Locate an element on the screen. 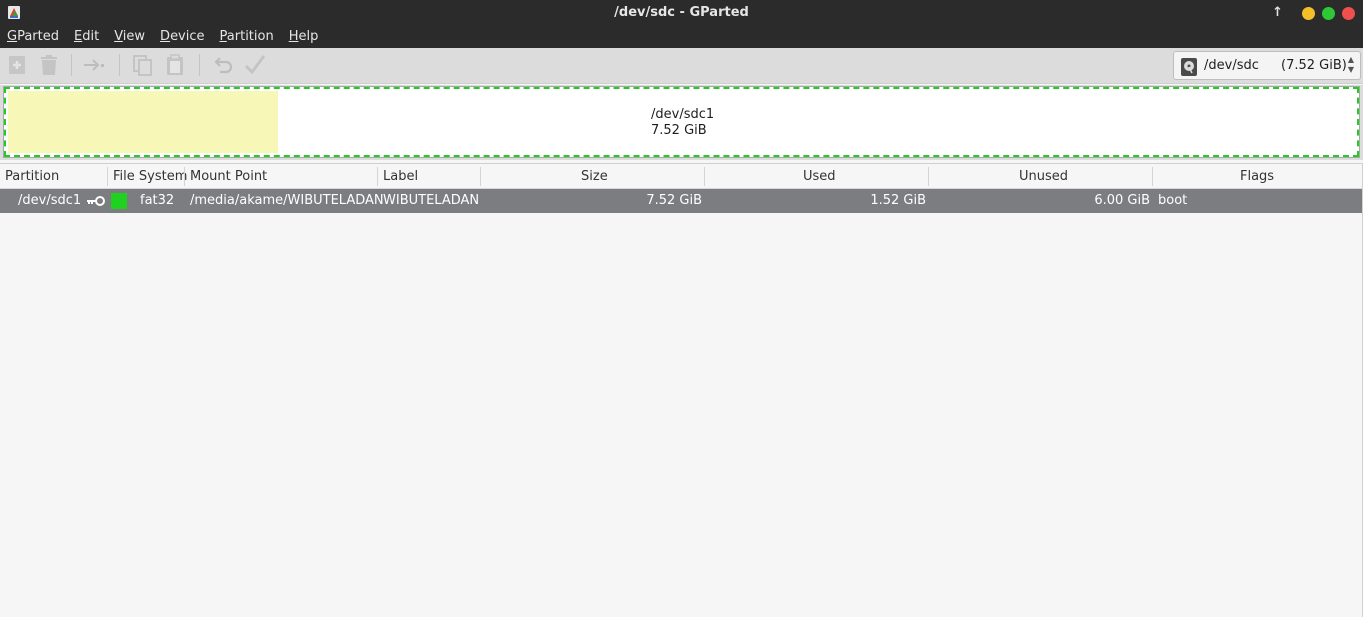  key-icon is located at coordinates (96, 201).